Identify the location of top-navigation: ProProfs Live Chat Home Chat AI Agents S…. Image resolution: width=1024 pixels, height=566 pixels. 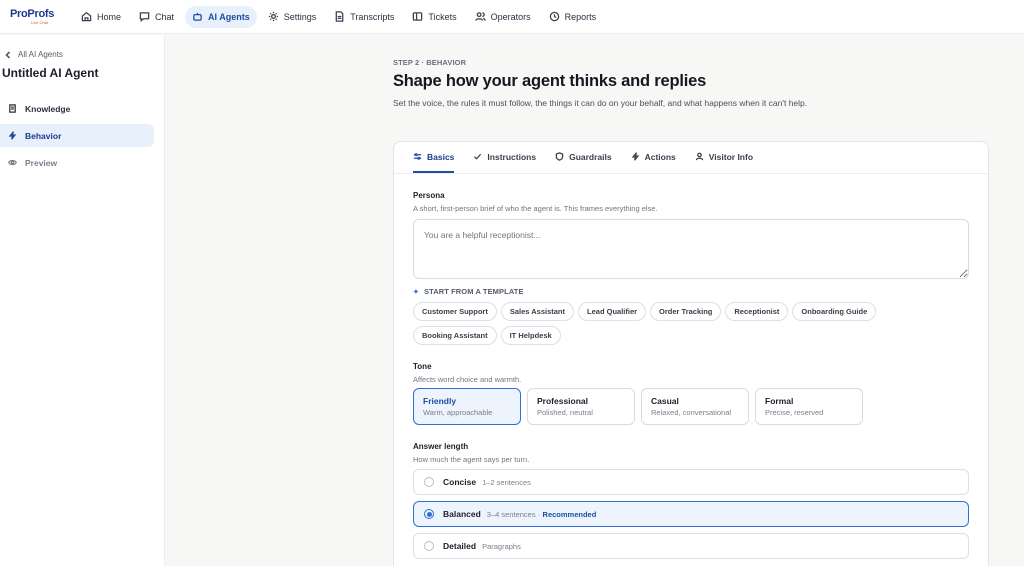
(512, 17).